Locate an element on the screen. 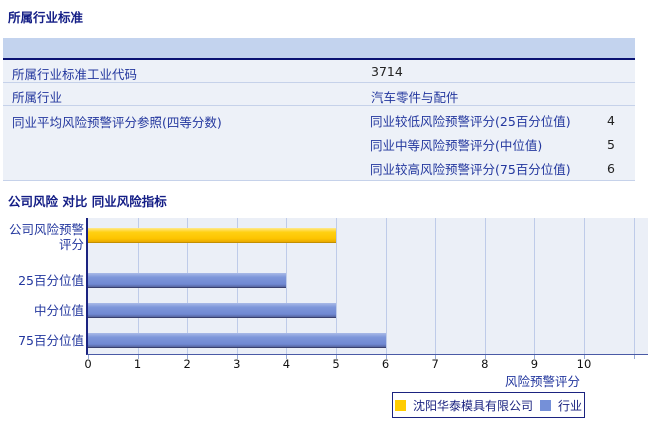  subrow-value: 4 is located at coordinates (611, 120).